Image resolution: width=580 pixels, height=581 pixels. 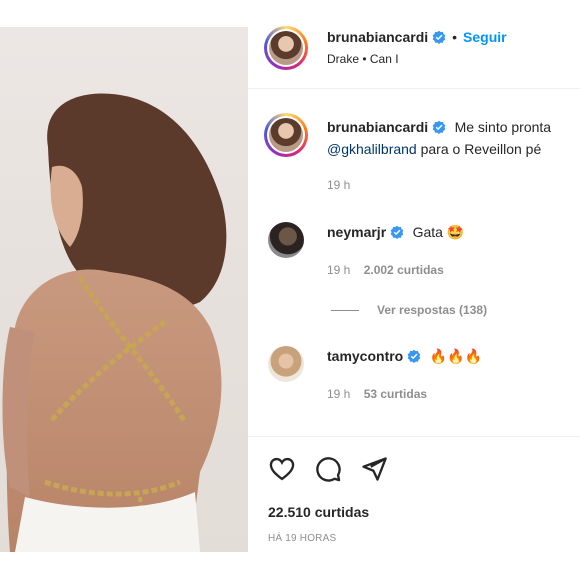 I want to click on comment: neymarjr Gata 🤩, so click(x=395, y=233).